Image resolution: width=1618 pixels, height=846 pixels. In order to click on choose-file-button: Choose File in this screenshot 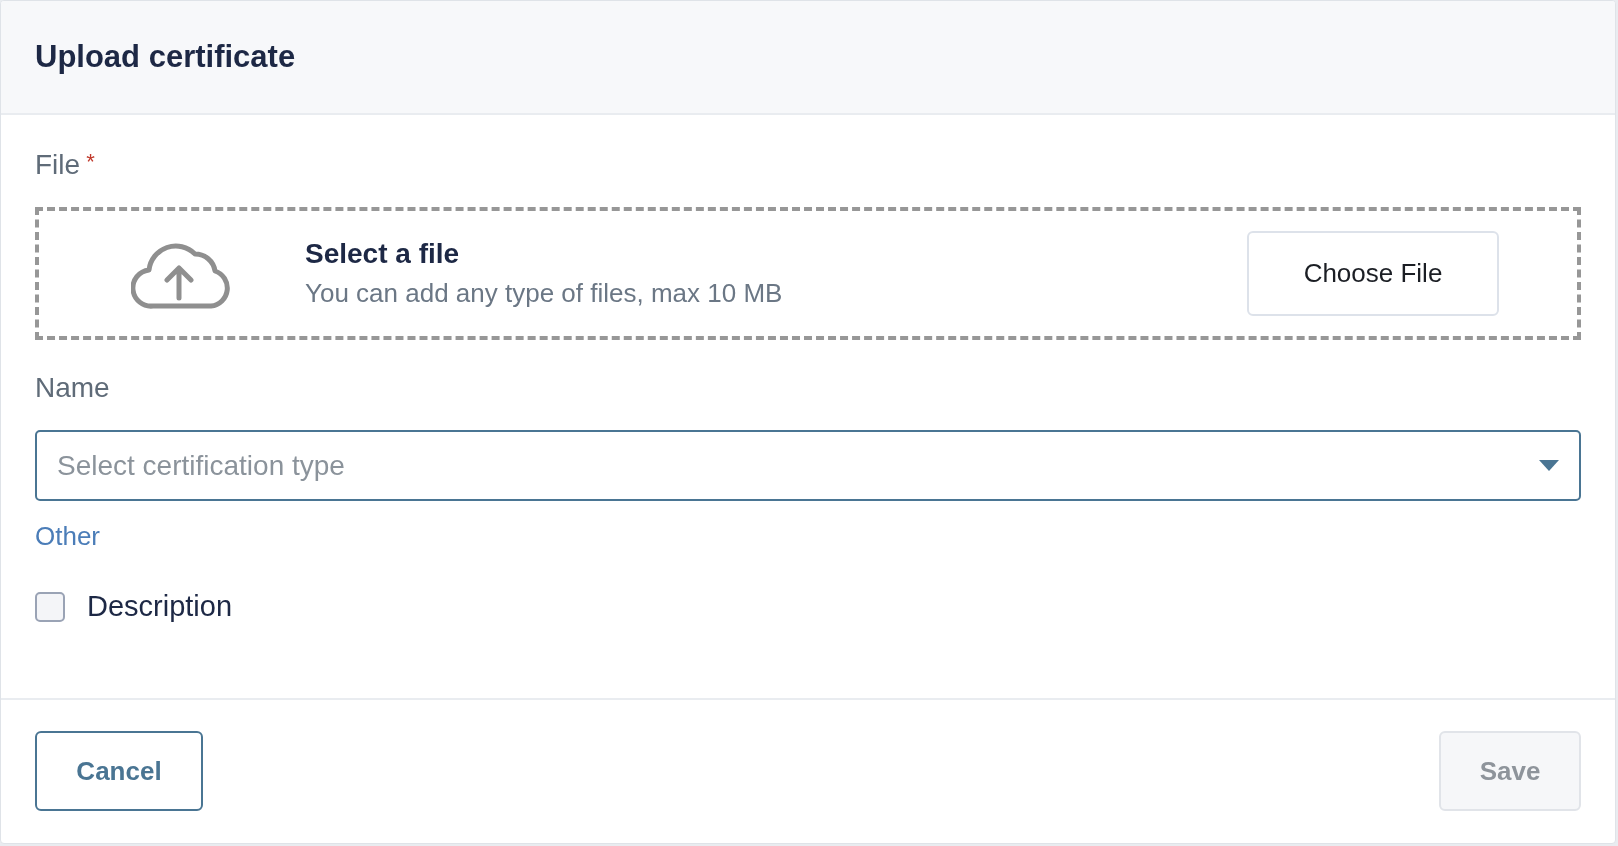, I will do `click(1373, 273)`.